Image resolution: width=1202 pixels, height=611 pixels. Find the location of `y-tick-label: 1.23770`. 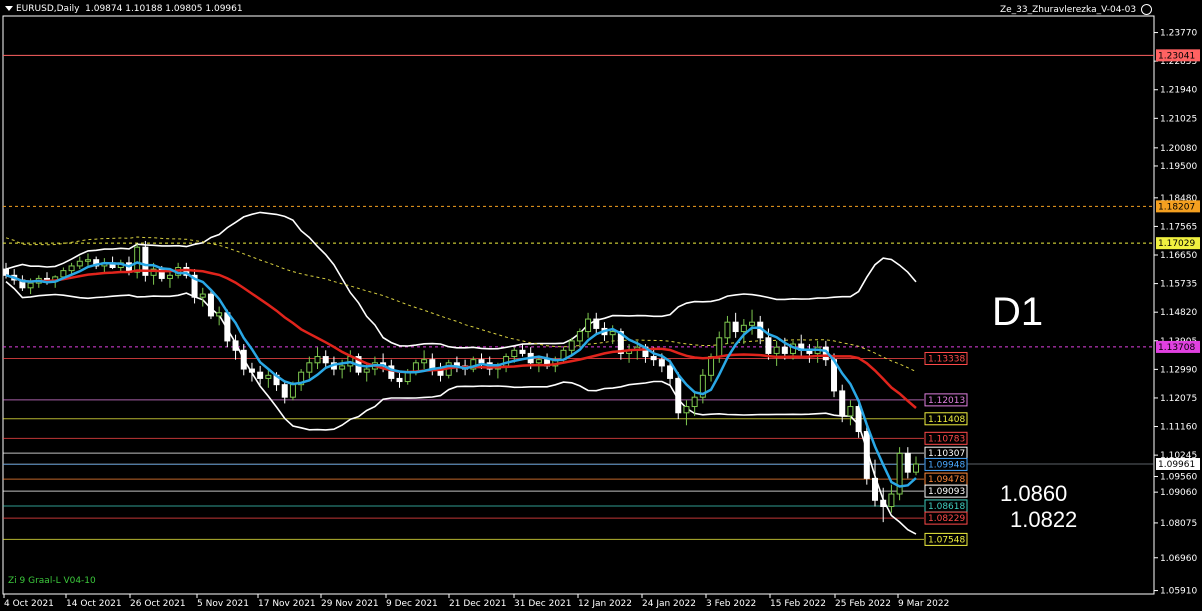

y-tick-label: 1.23770 is located at coordinates (1178, 34).